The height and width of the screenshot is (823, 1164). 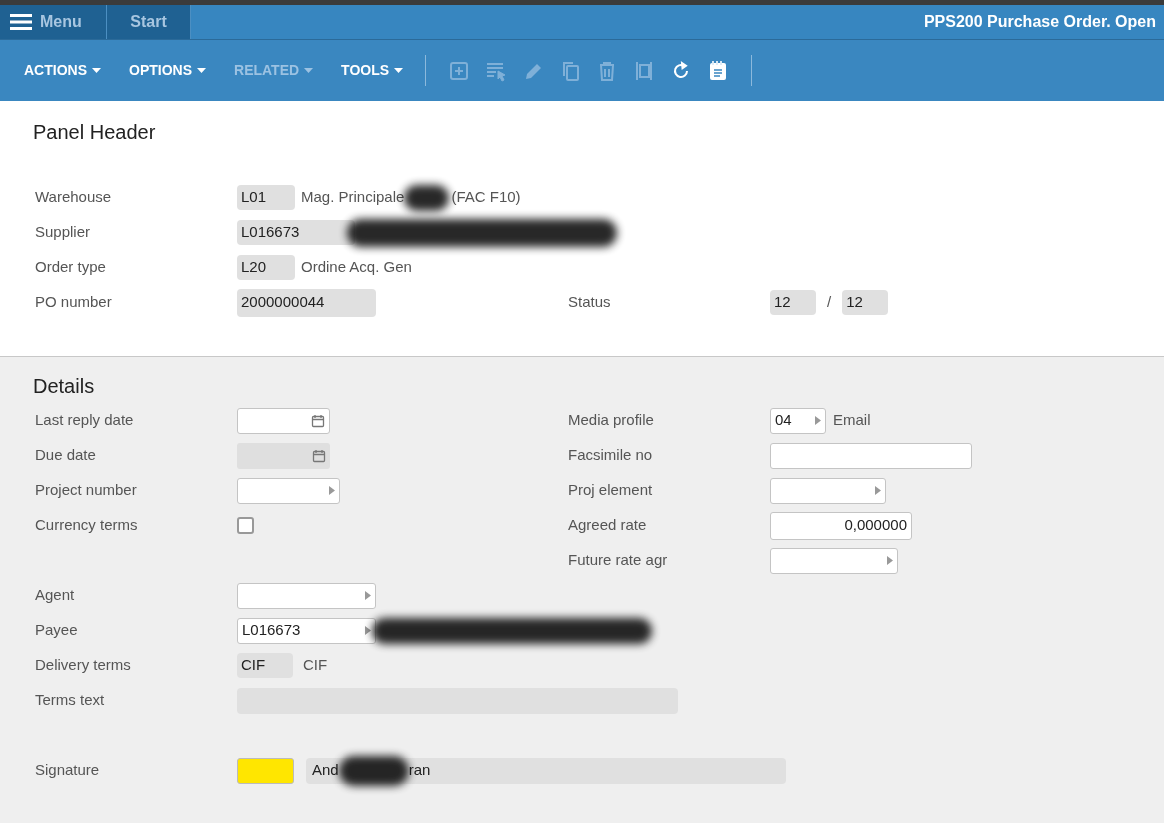 What do you see at coordinates (70, 700) in the screenshot?
I see `field-label: Terms text` at bounding box center [70, 700].